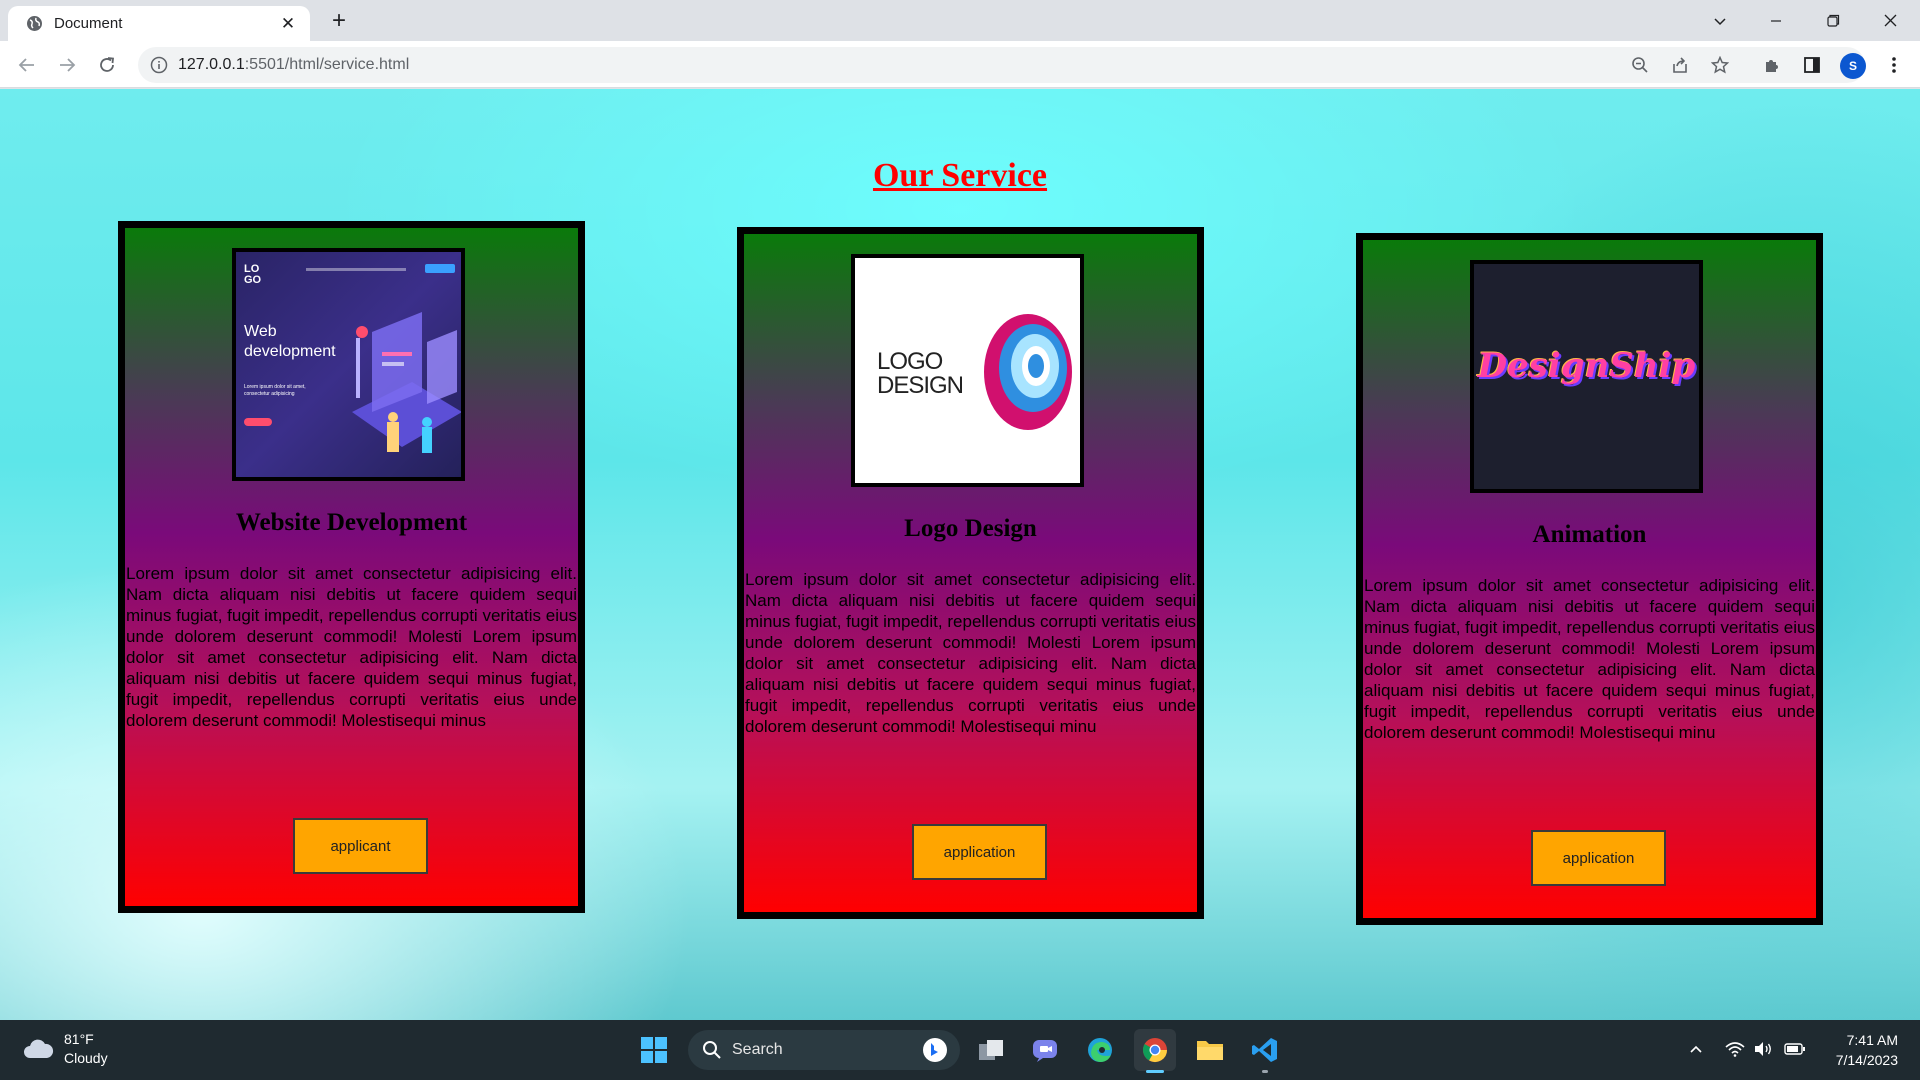  I want to click on side-panel-icon, so click(1812, 65).